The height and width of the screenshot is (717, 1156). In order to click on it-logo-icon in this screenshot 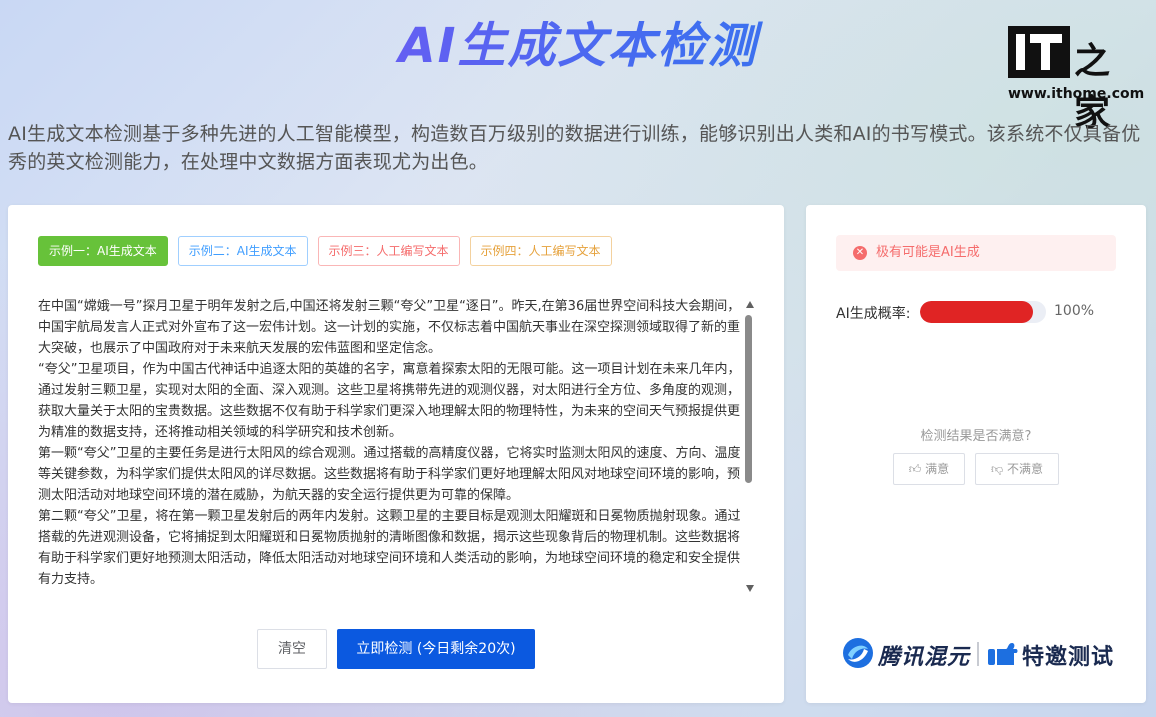, I will do `click(1039, 52)`.